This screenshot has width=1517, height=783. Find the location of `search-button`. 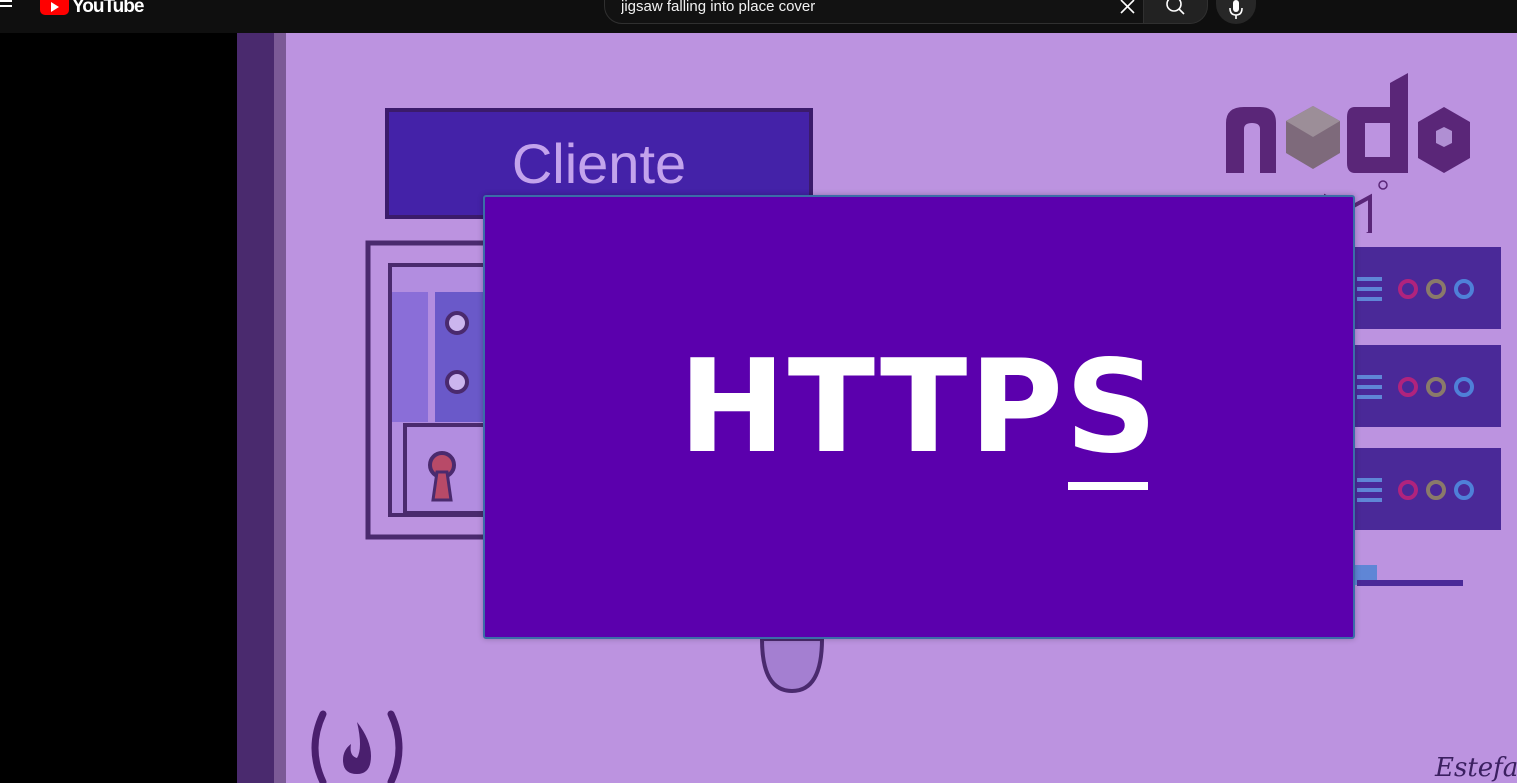

search-button is located at coordinates (1176, 12).